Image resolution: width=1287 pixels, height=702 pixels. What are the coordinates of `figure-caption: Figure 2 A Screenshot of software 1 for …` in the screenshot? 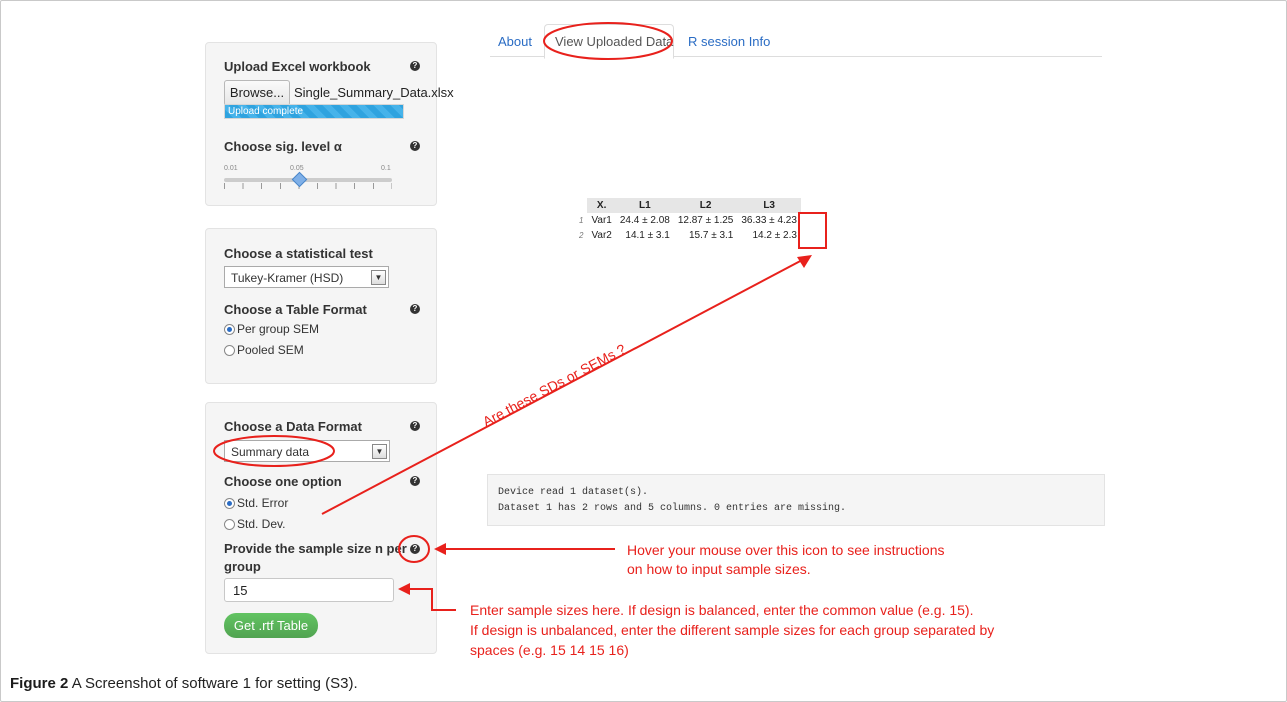 It's located at (184, 683).